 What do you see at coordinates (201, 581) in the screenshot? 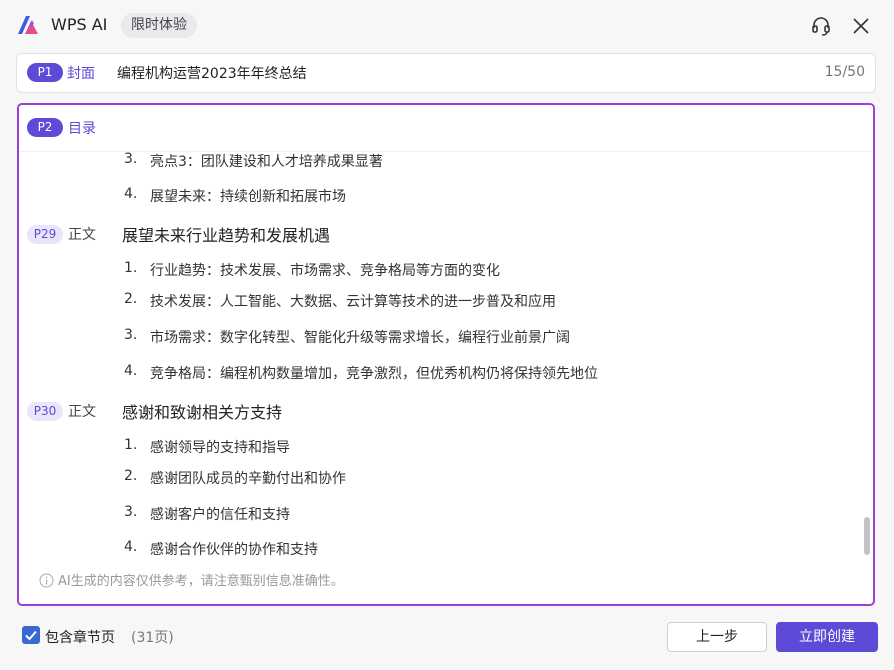
I see `disclaimer-text: AI生成的内容仅供参考，请注意甄别信息准确性。` at bounding box center [201, 581].